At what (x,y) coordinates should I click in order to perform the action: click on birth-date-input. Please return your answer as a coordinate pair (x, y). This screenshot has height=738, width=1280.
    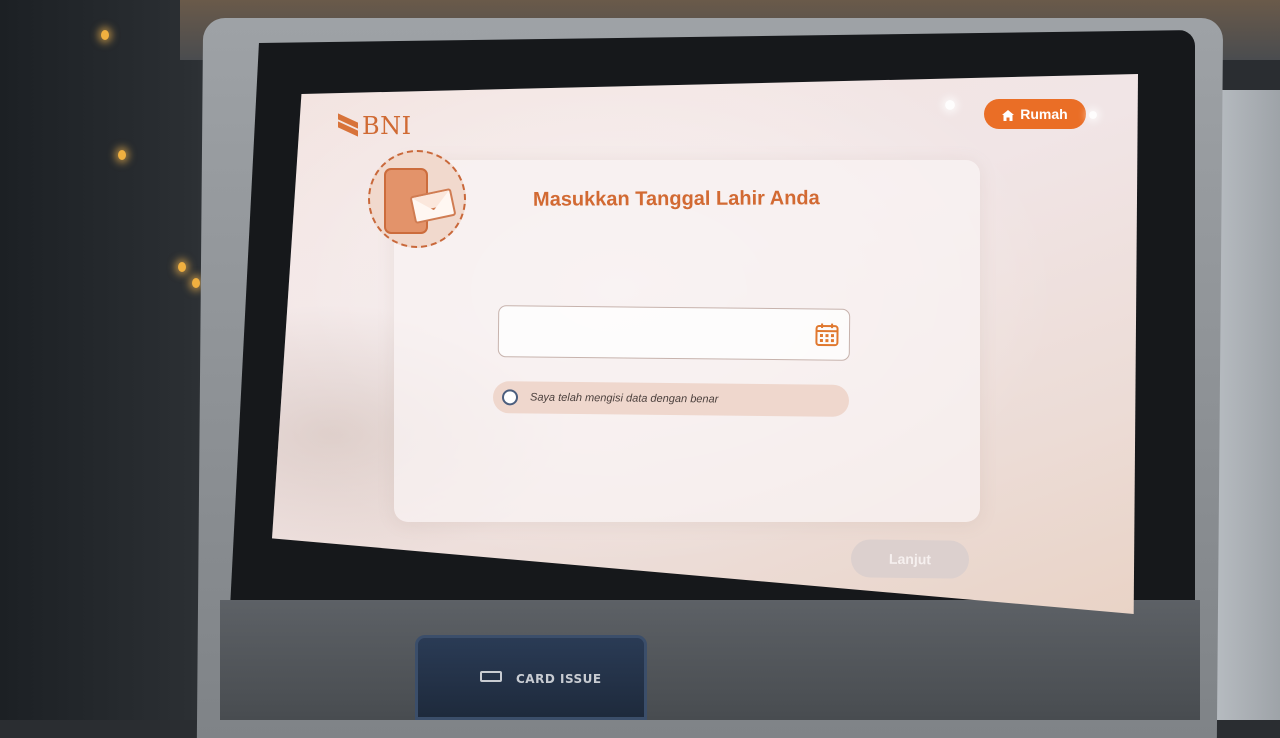
    Looking at the image, I should click on (674, 333).